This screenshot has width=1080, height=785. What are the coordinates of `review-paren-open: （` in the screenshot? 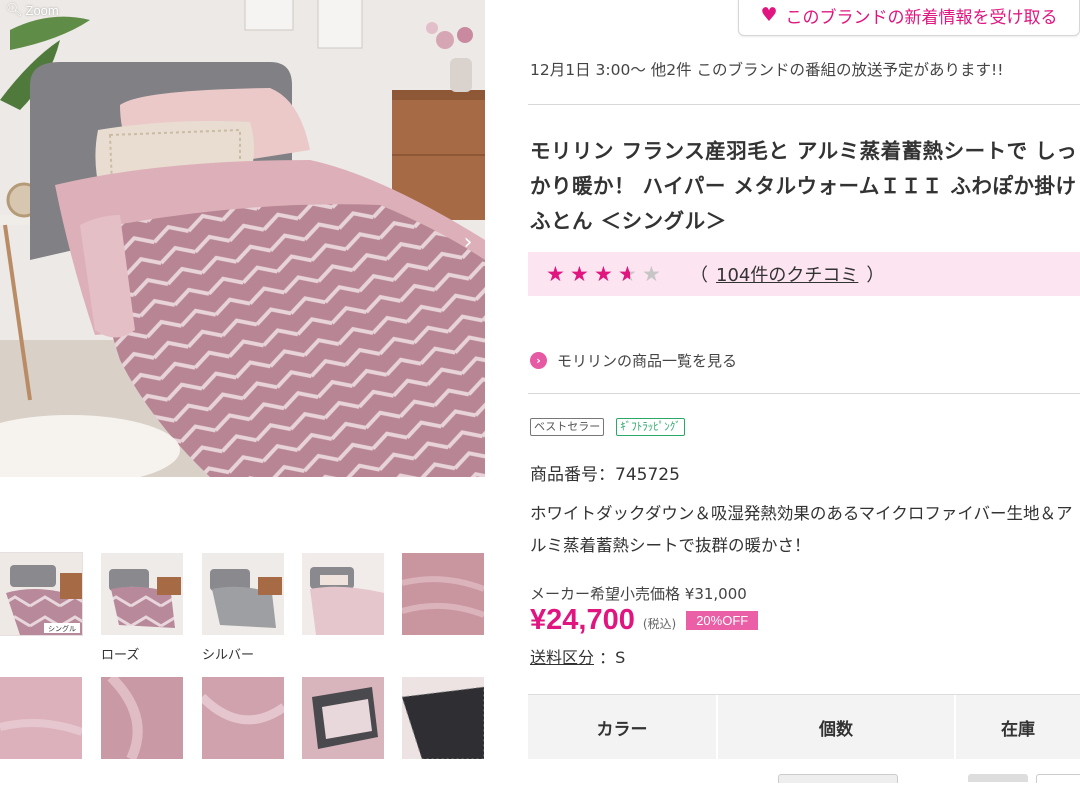 It's located at (699, 275).